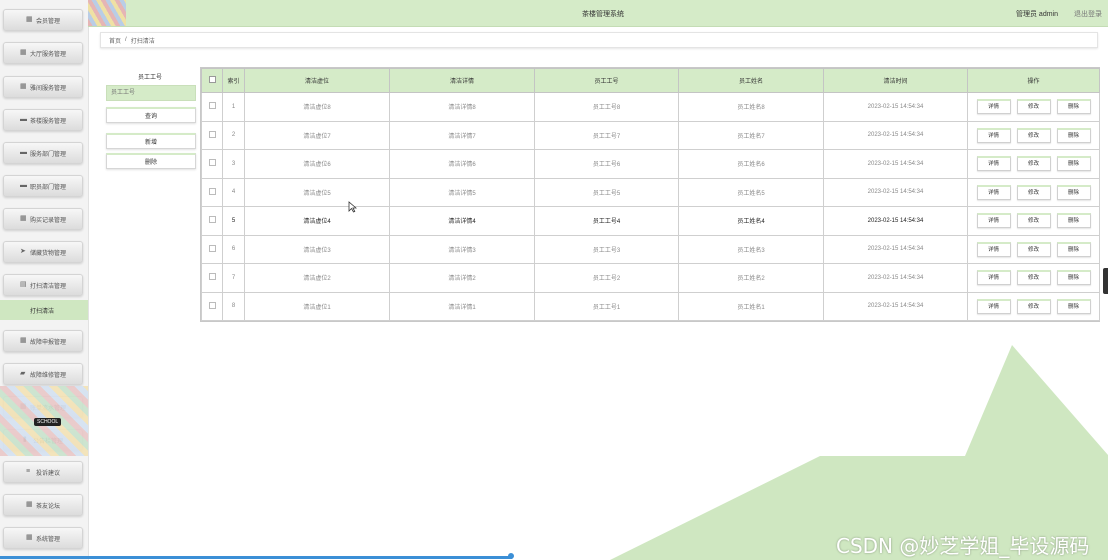 Image resolution: width=1108 pixels, height=560 pixels. What do you see at coordinates (48, 422) in the screenshot?
I see `decoration-school-sign: SCHOOL` at bounding box center [48, 422].